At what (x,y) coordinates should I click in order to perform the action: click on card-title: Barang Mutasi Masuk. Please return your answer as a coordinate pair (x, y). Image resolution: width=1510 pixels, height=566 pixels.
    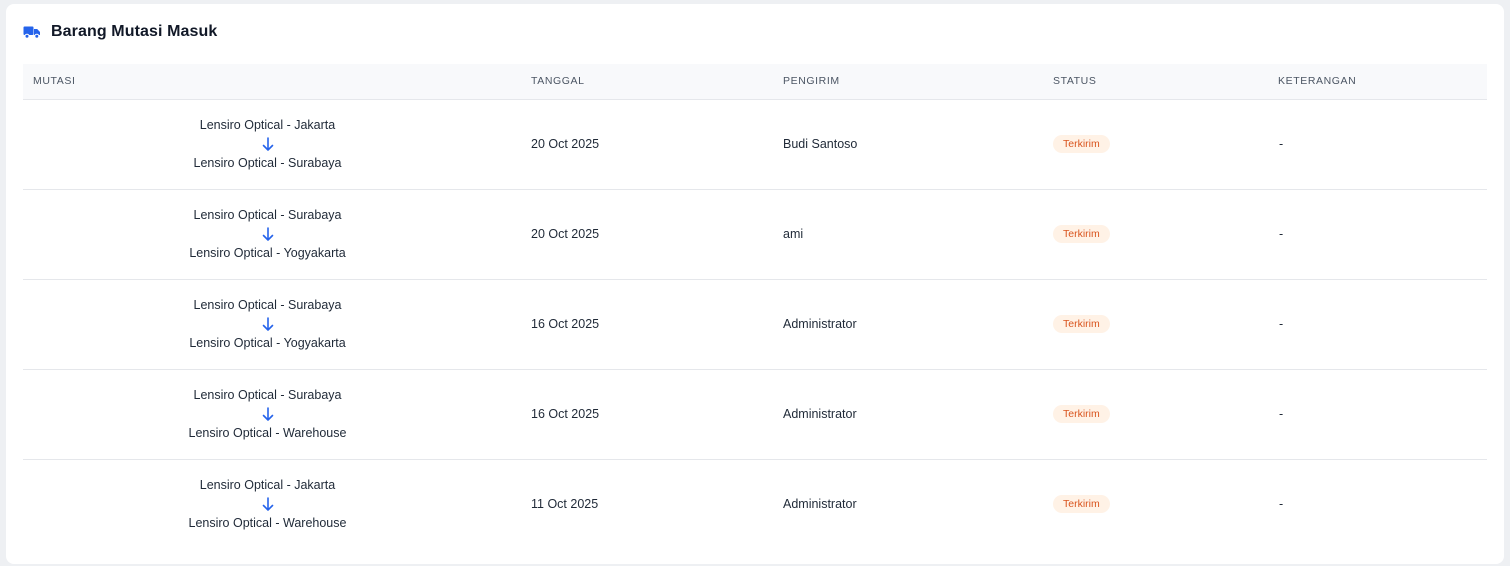
    Looking at the image, I should click on (134, 31).